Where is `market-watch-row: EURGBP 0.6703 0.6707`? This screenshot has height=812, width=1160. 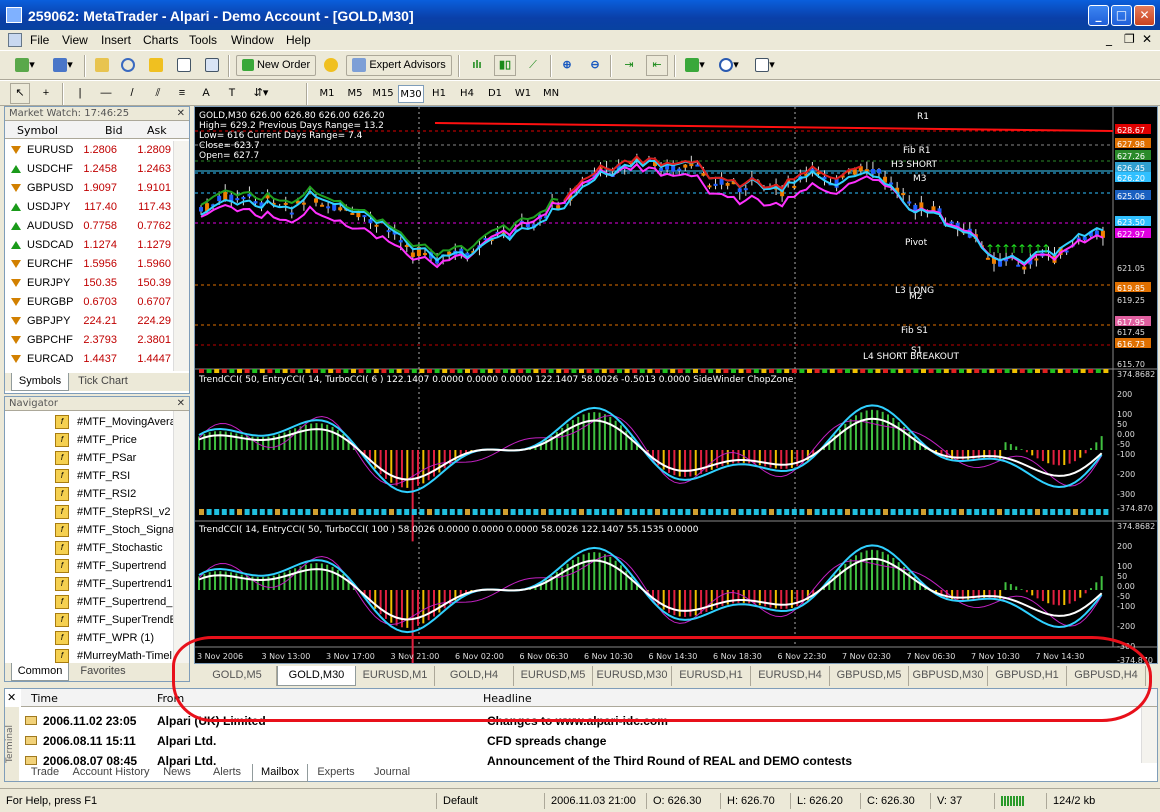
market-watch-row: EURGBP 0.6703 0.6707 is located at coordinates (90, 302).